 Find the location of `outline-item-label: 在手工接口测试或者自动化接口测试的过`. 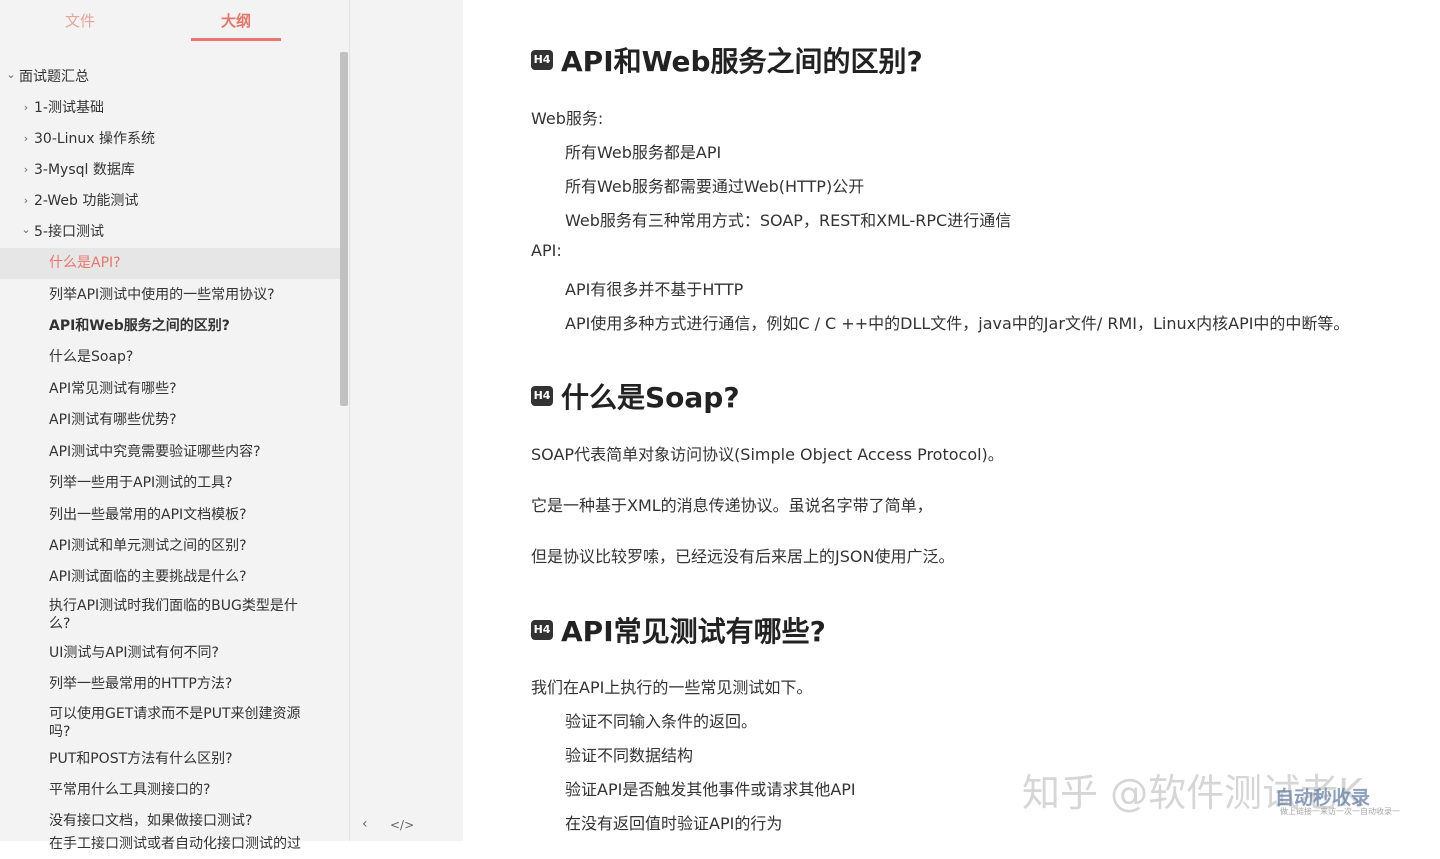

outline-item-label: 在手工接口测试或者自动化接口测试的过 is located at coordinates (175, 844).